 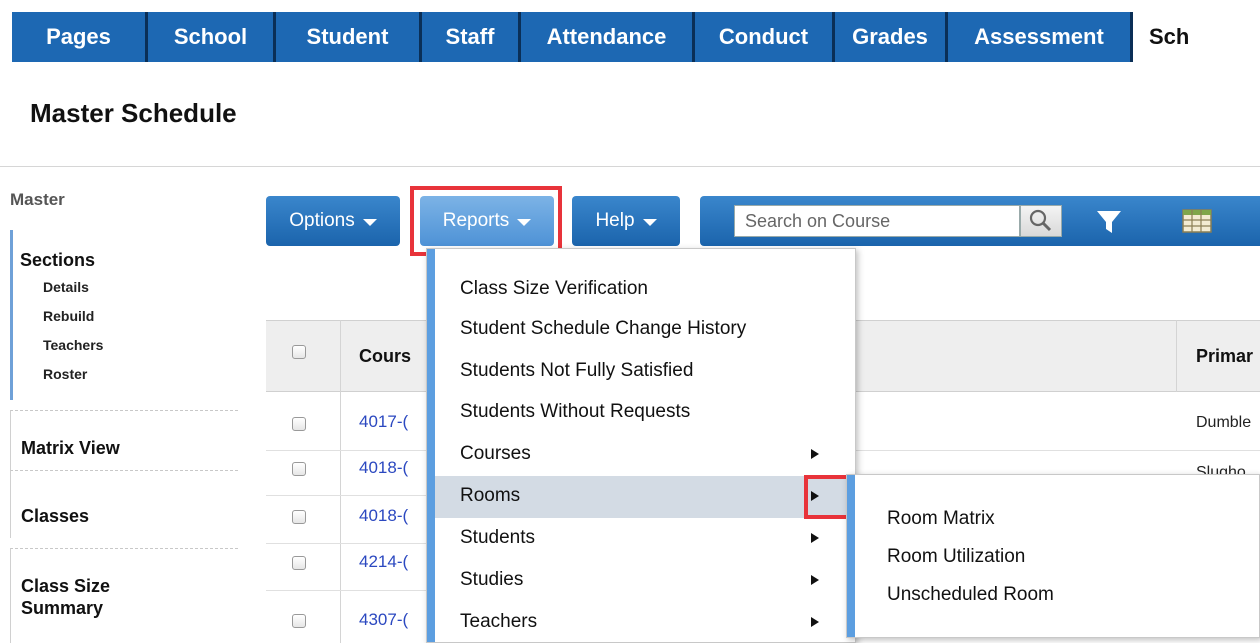 I want to click on side-nav-rebuild: Rebuild, so click(x=68, y=316).